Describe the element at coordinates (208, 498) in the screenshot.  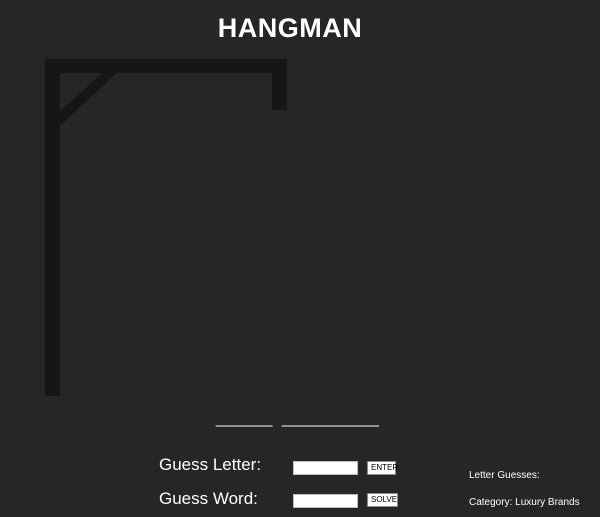
I see `guess-word-label: Guess Word:` at that location.